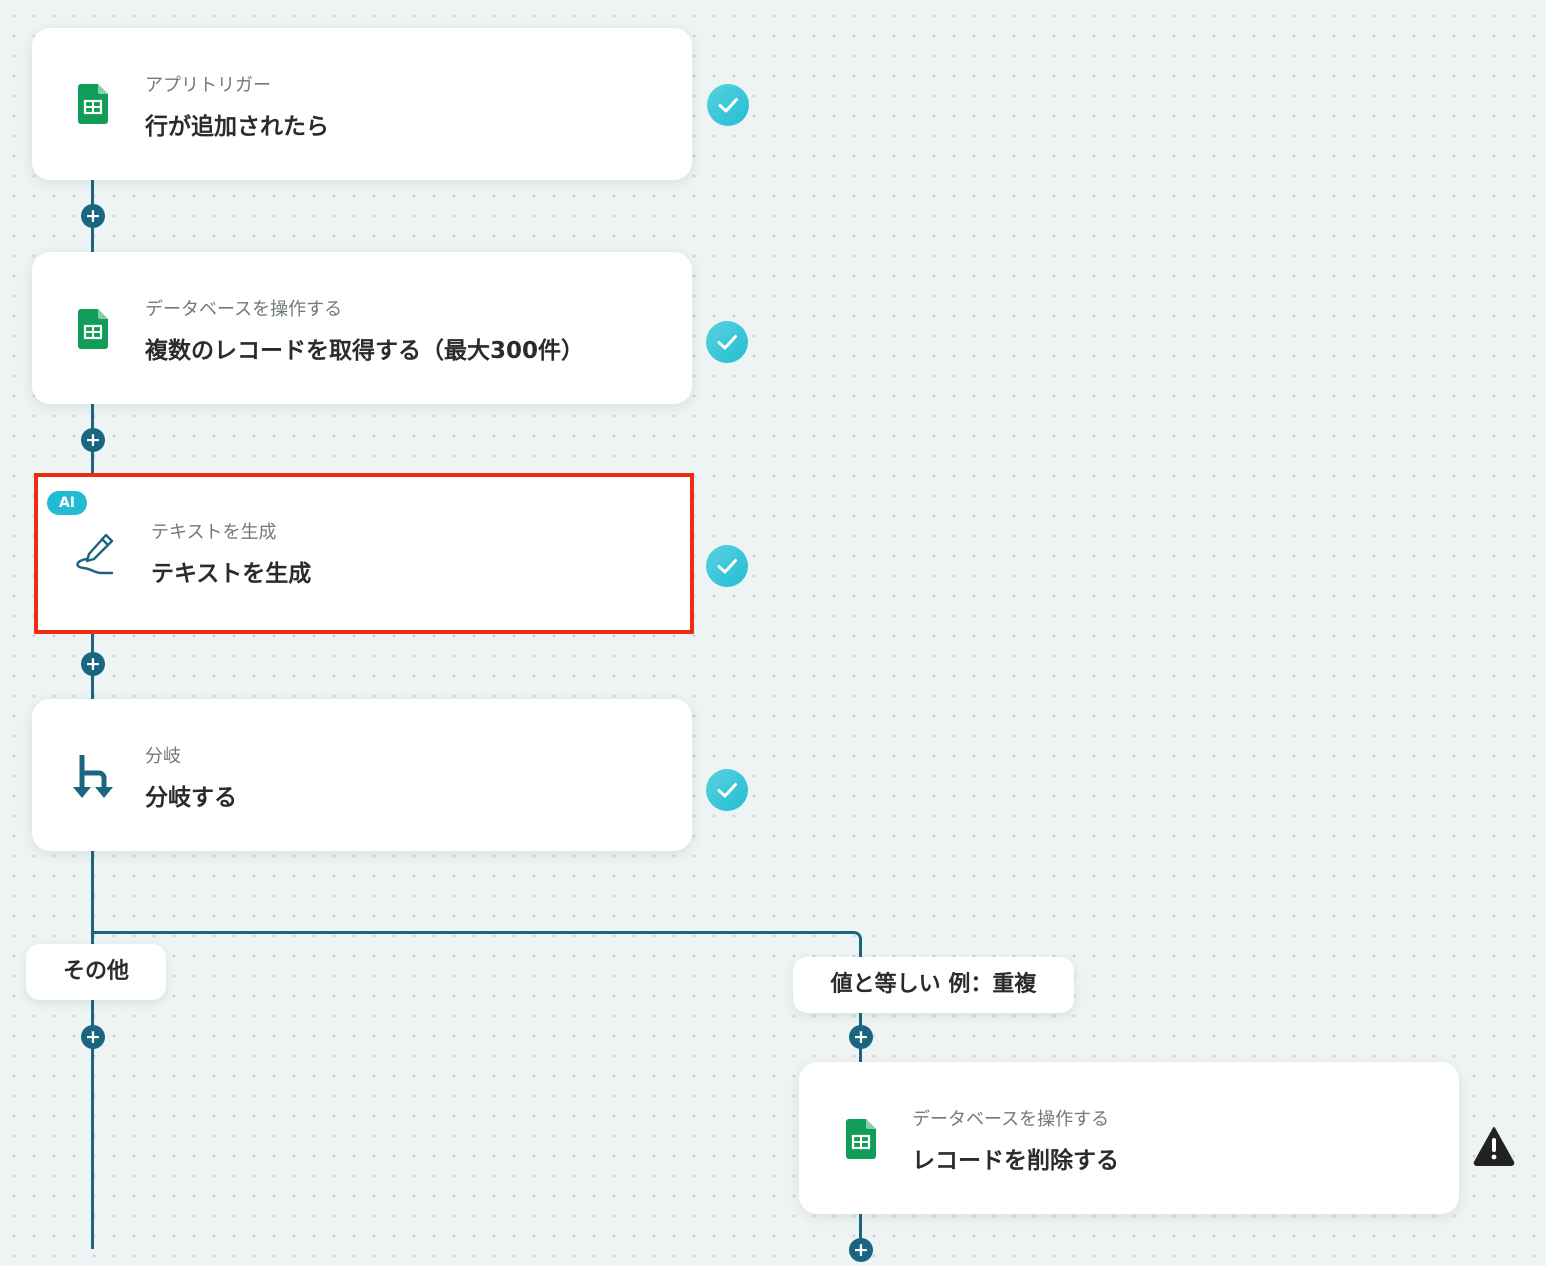 This screenshot has width=1546, height=1266. I want to click on branch-label-other: その他, so click(96, 972).